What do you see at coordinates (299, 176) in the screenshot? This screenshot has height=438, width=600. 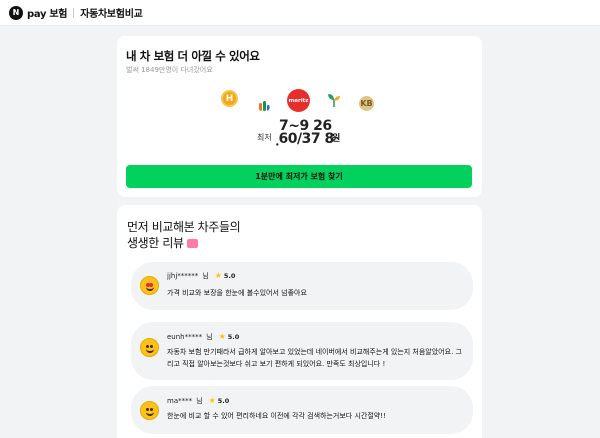 I see `find-cheapest-insurance-button: 1분만에 최저가 보험 찾기` at bounding box center [299, 176].